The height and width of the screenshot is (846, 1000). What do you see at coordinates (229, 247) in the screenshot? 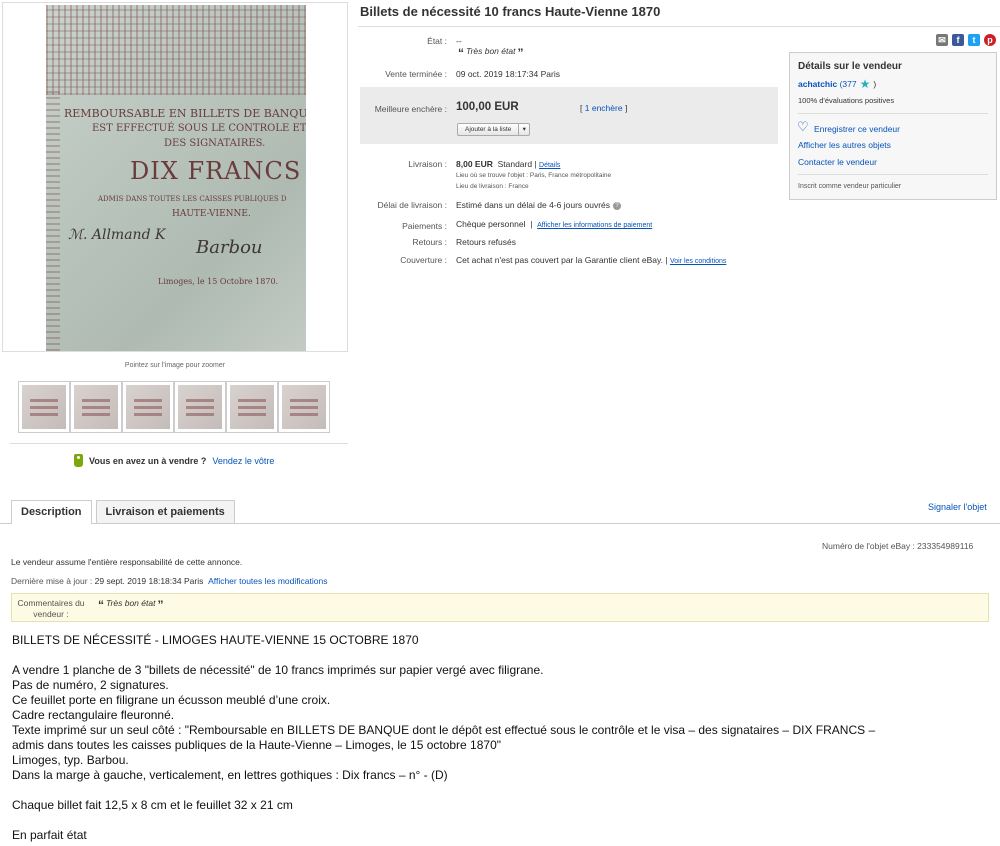
I see `signature-right: Barbou` at bounding box center [229, 247].